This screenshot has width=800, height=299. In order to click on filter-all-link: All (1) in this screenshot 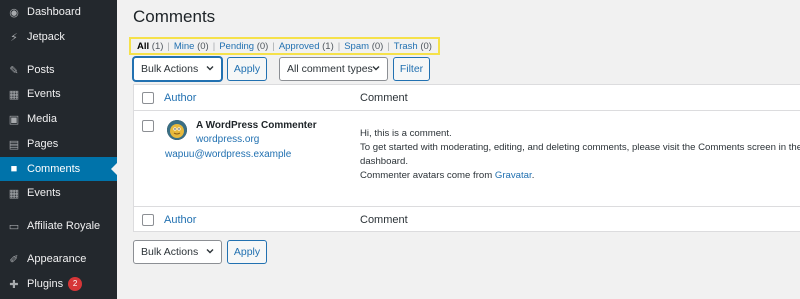, I will do `click(150, 46)`.